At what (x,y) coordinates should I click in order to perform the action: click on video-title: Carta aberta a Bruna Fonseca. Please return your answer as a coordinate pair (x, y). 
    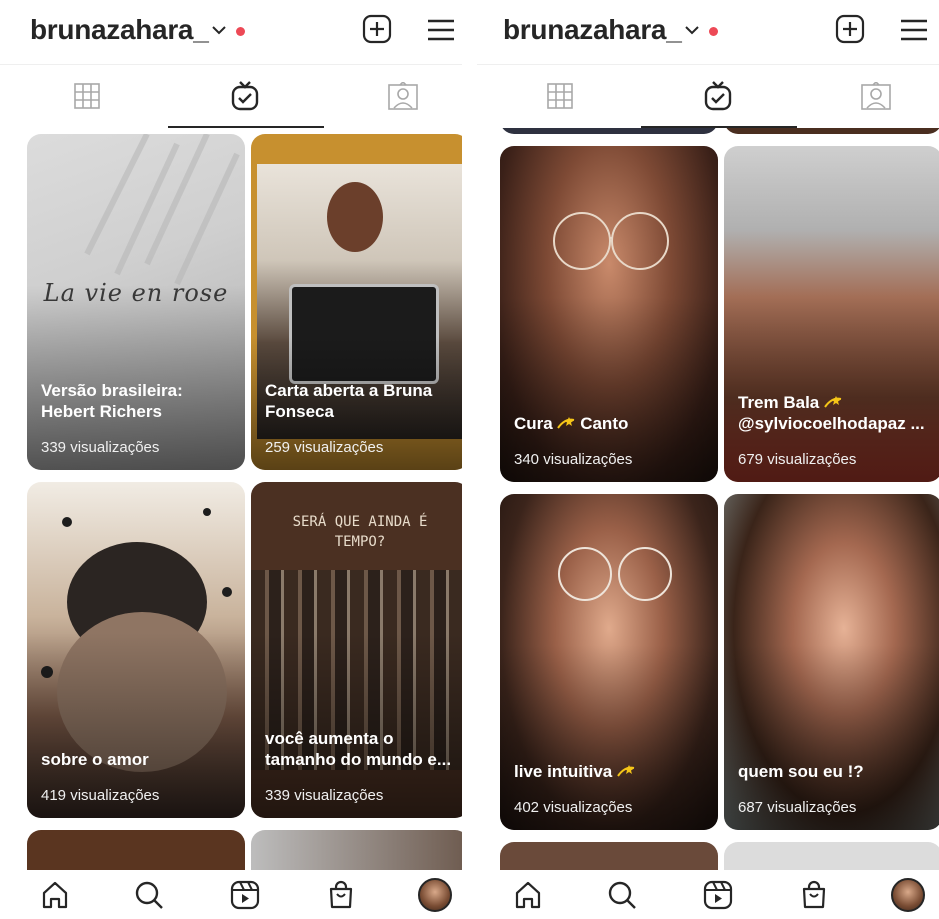
    Looking at the image, I should click on (349, 401).